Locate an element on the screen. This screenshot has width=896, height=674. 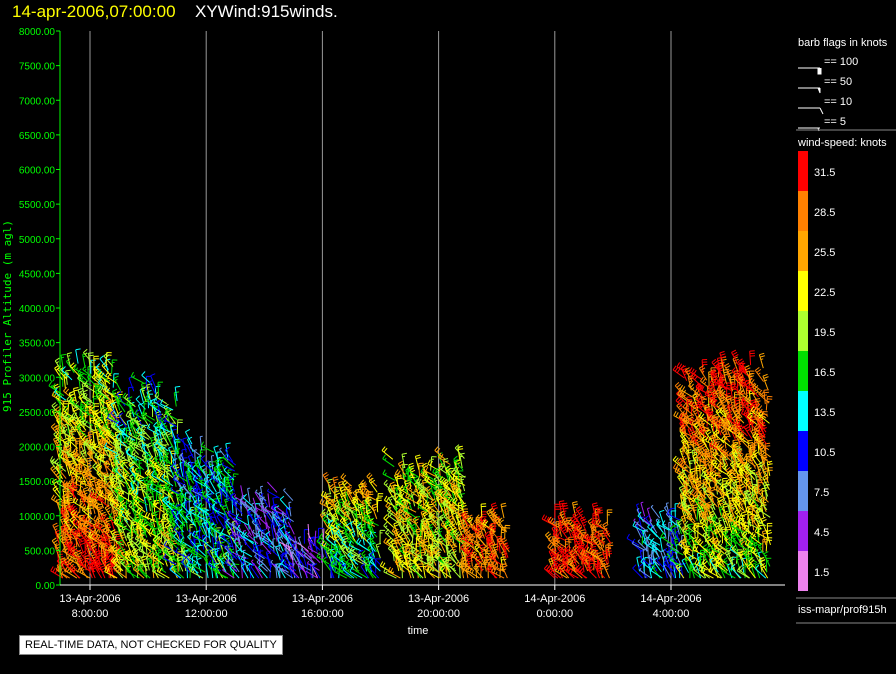
y-tick-label: 3500.00 is located at coordinates (37, 344).